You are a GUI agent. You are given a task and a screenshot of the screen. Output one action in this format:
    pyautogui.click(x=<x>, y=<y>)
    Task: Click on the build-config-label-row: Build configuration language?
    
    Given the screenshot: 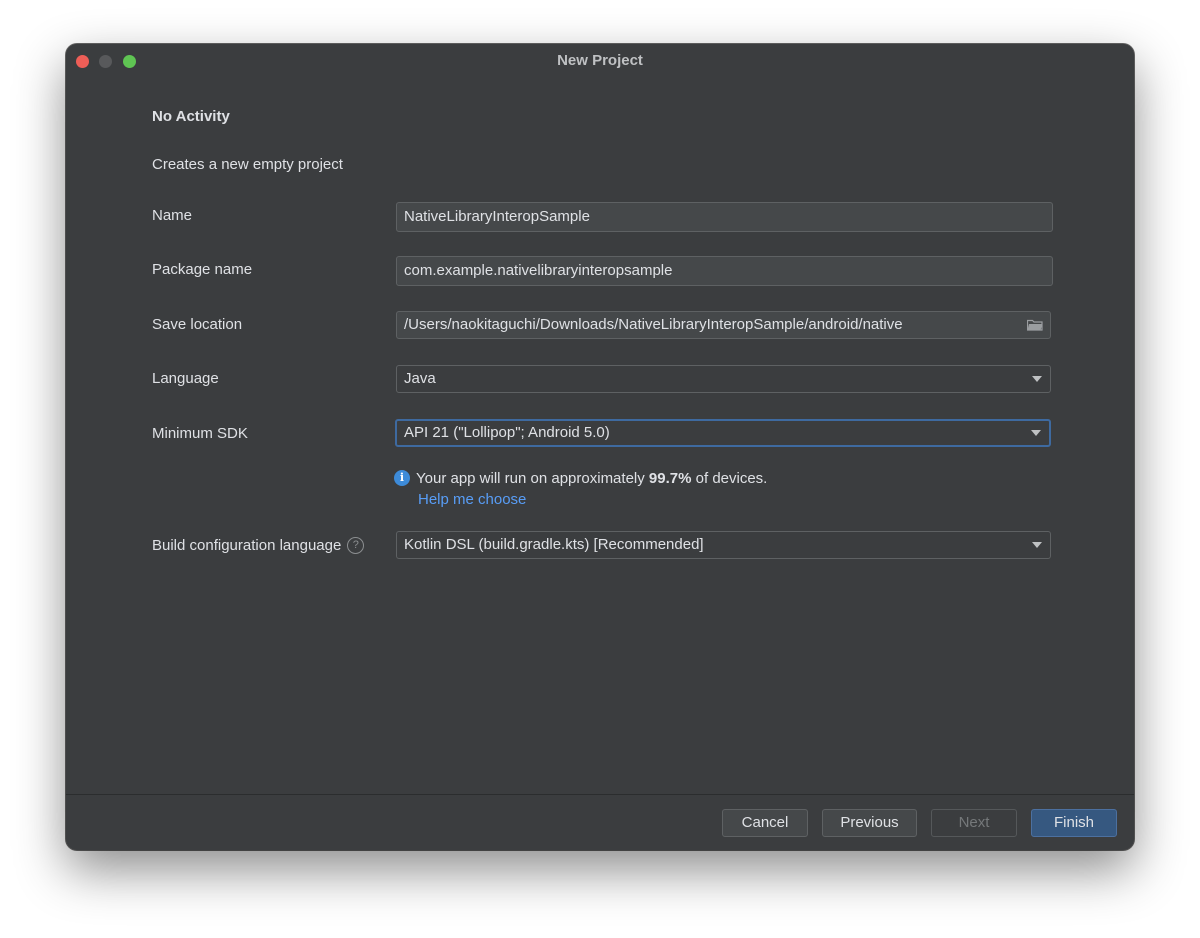 What is the action you would take?
    pyautogui.click(x=258, y=546)
    